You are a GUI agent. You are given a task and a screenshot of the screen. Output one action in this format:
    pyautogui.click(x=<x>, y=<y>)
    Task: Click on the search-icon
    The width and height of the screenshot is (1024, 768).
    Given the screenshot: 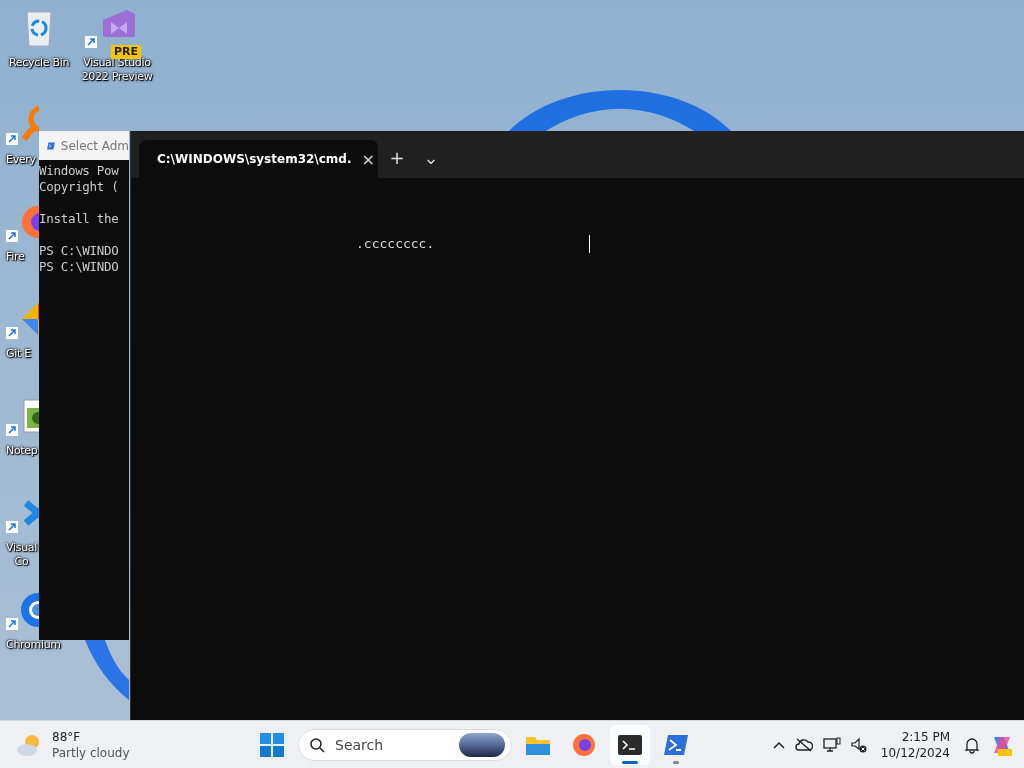 What is the action you would take?
    pyautogui.click(x=317, y=744)
    